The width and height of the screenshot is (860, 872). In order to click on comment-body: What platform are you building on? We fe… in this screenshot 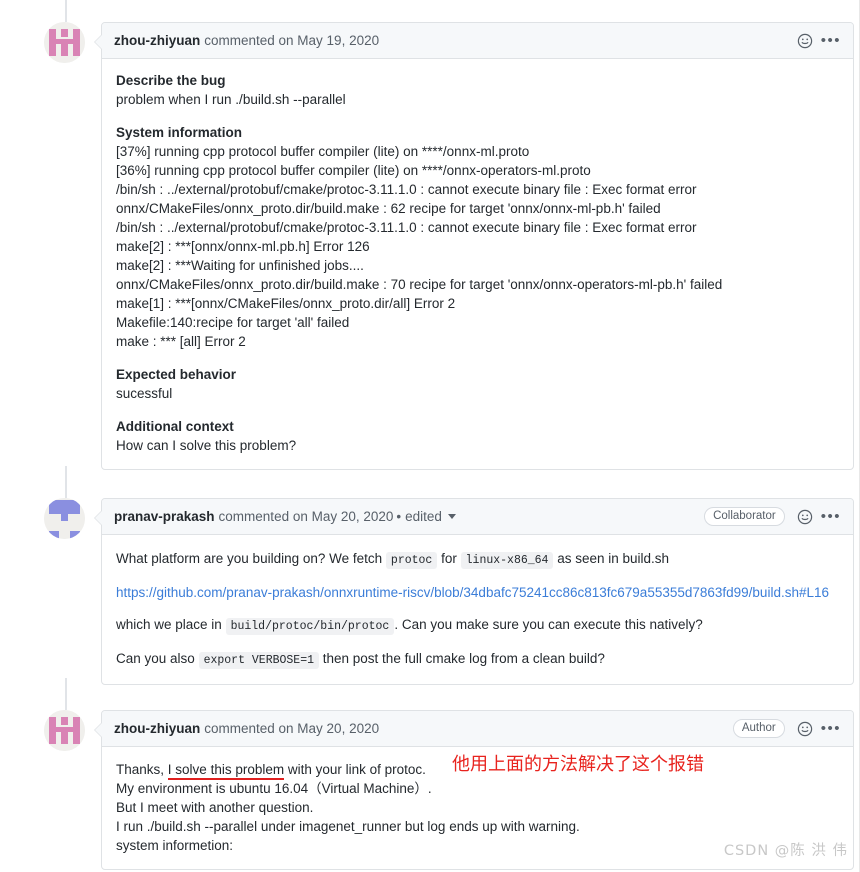, I will do `click(477, 609)`.